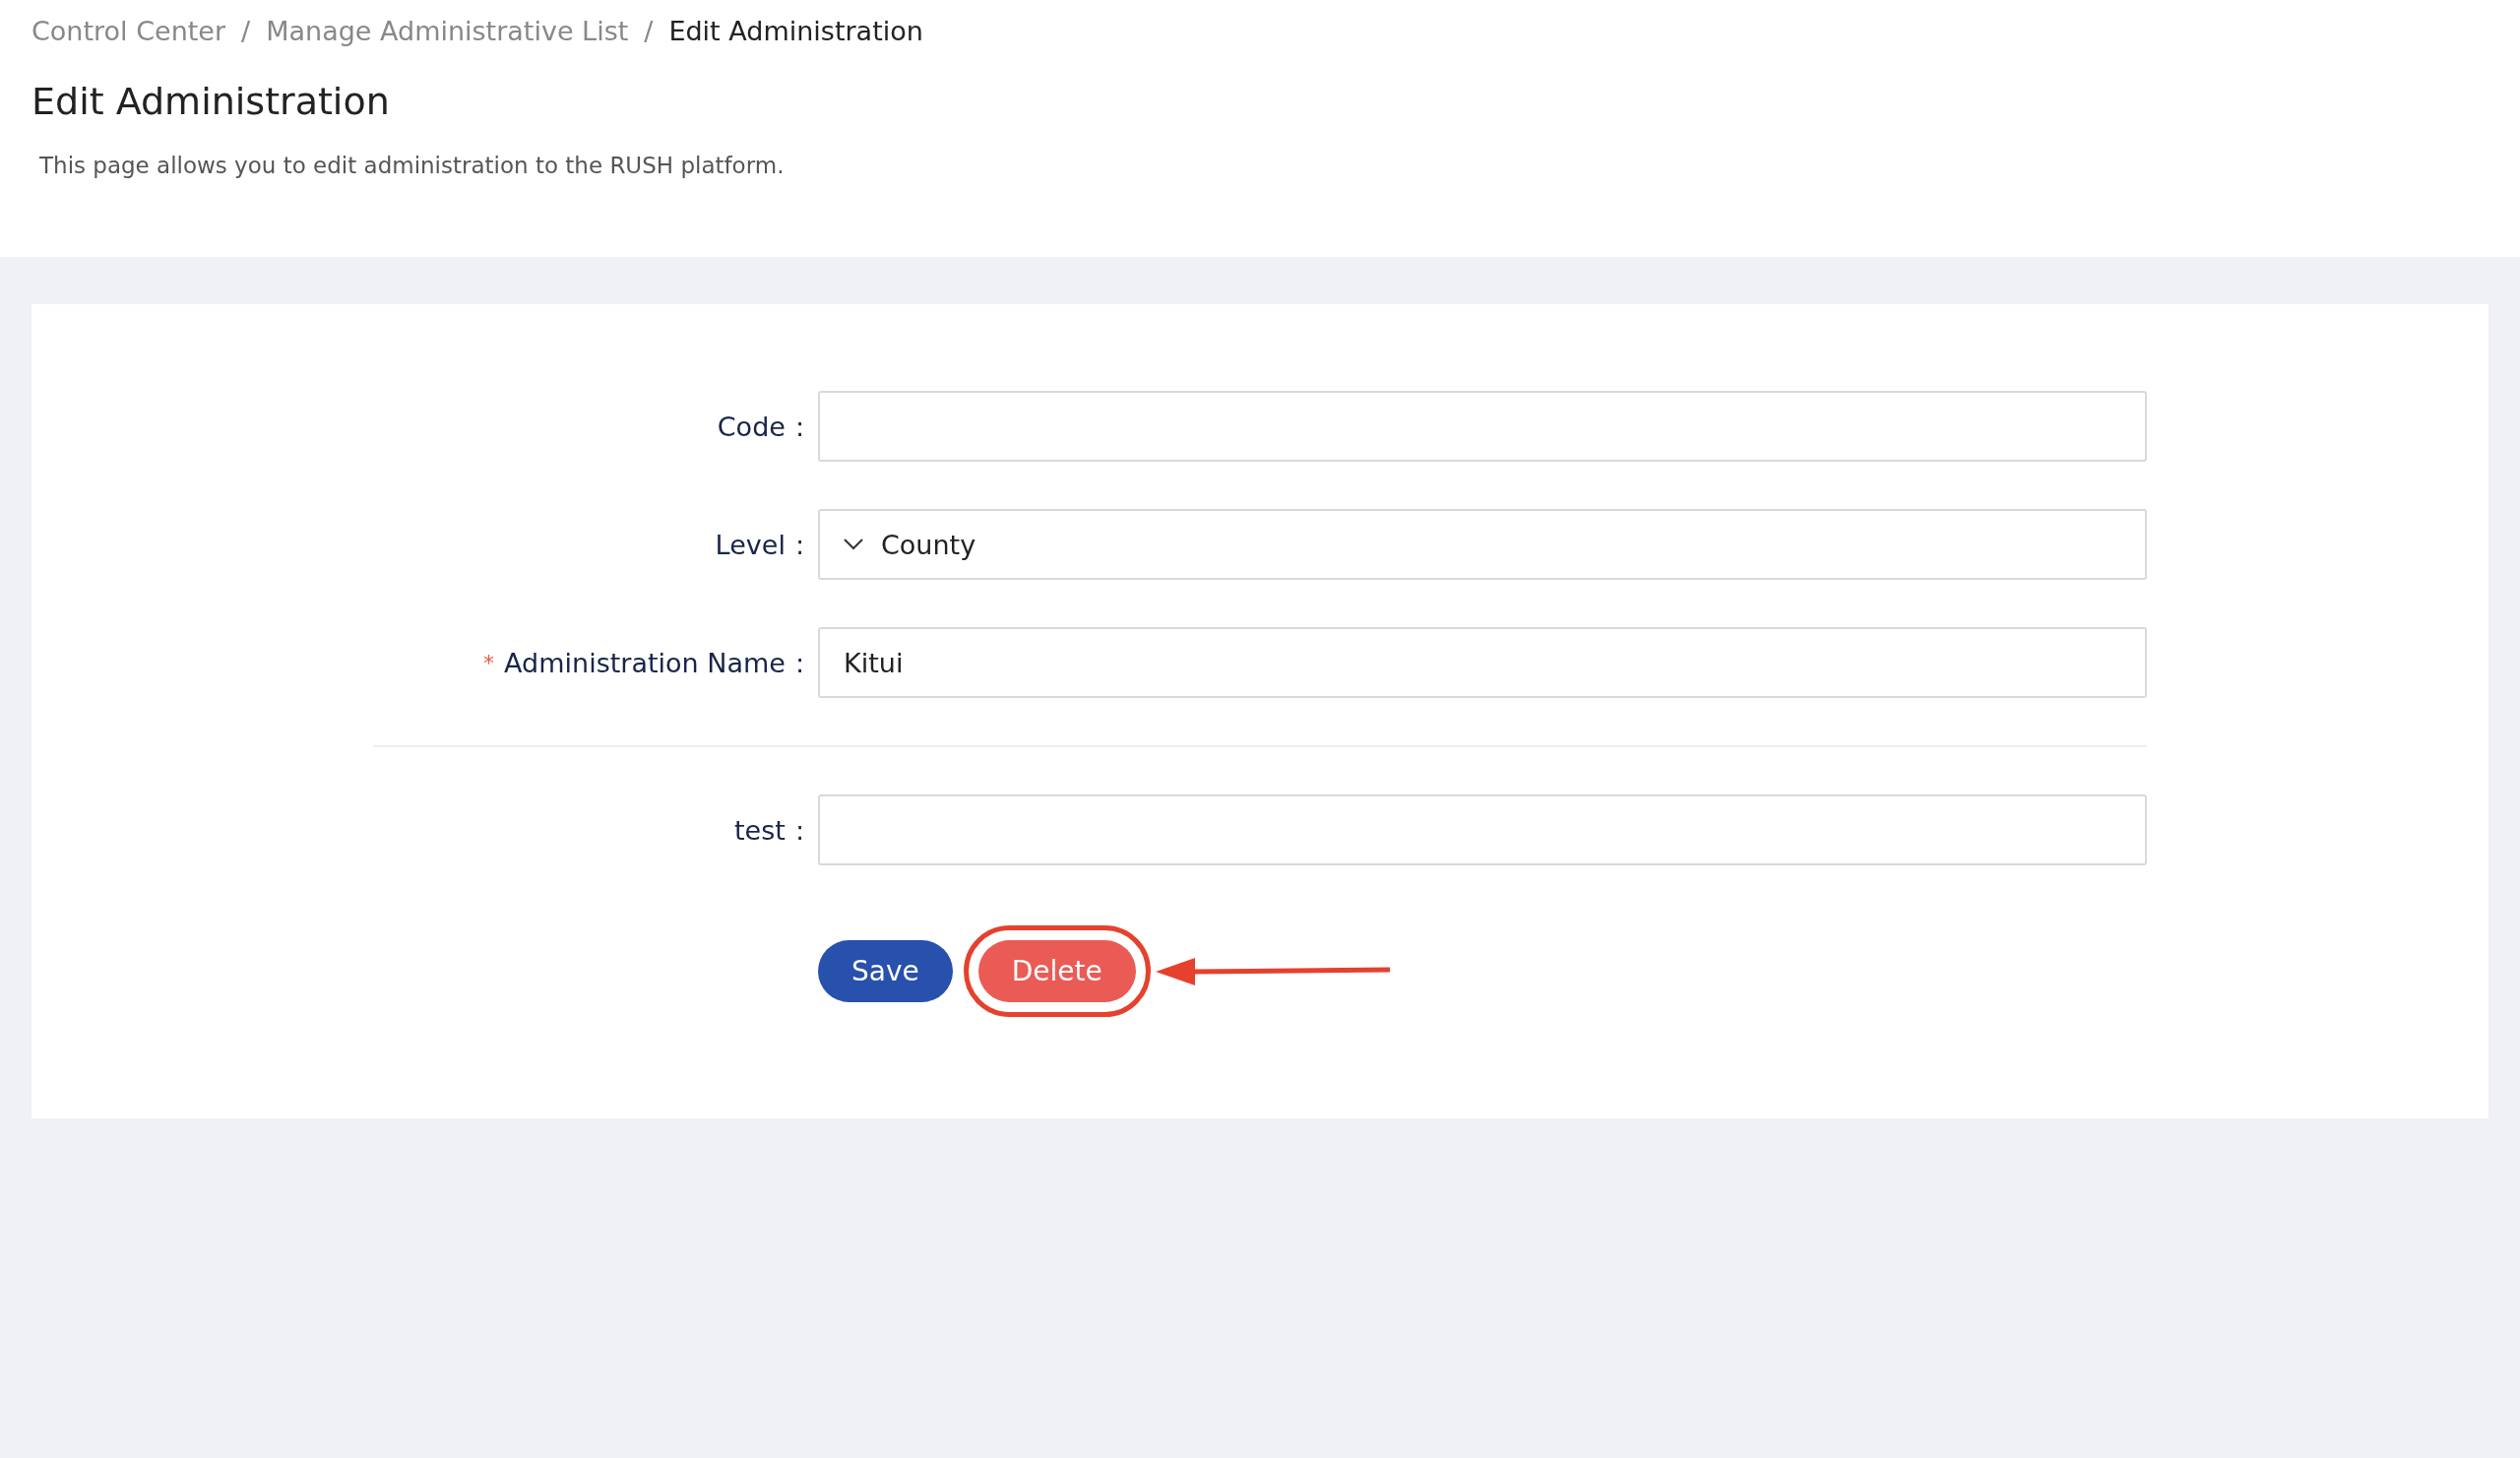 The height and width of the screenshot is (1458, 2520). What do you see at coordinates (795, 31) in the screenshot?
I see `breadcrumb-current: Edit Administration` at bounding box center [795, 31].